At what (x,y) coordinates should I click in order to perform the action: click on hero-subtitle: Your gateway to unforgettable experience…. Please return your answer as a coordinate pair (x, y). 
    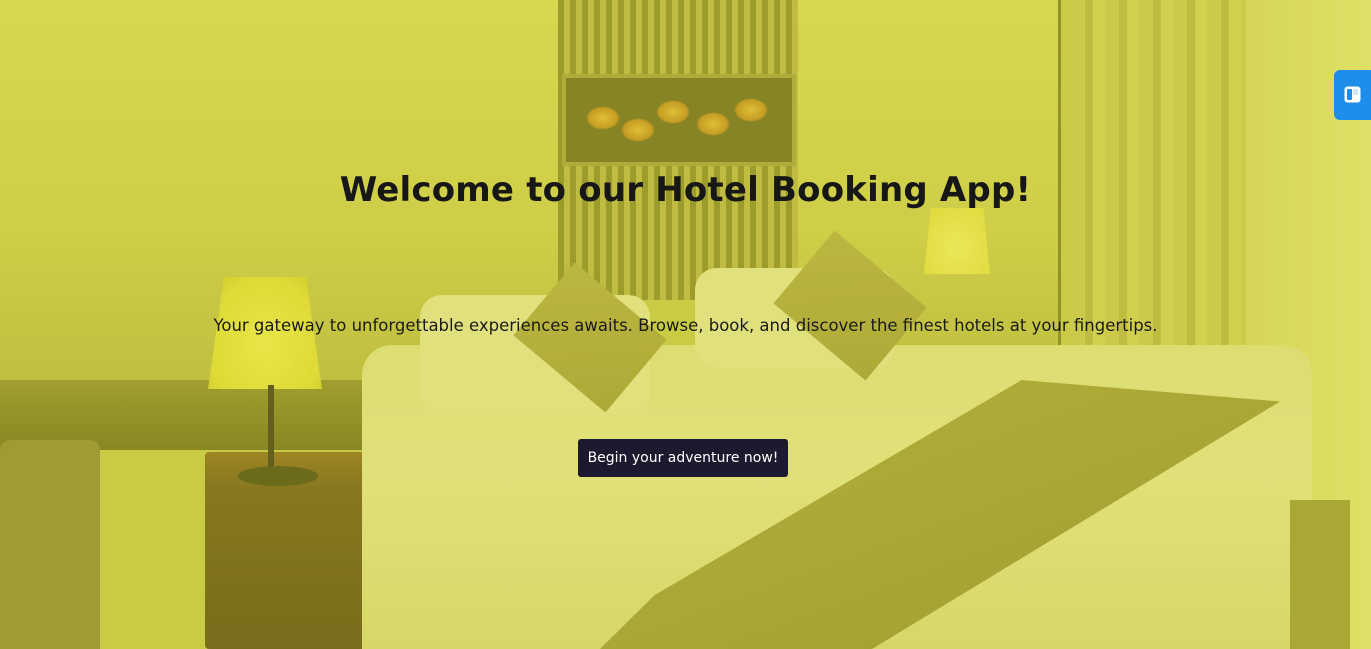
    Looking at the image, I should click on (685, 325).